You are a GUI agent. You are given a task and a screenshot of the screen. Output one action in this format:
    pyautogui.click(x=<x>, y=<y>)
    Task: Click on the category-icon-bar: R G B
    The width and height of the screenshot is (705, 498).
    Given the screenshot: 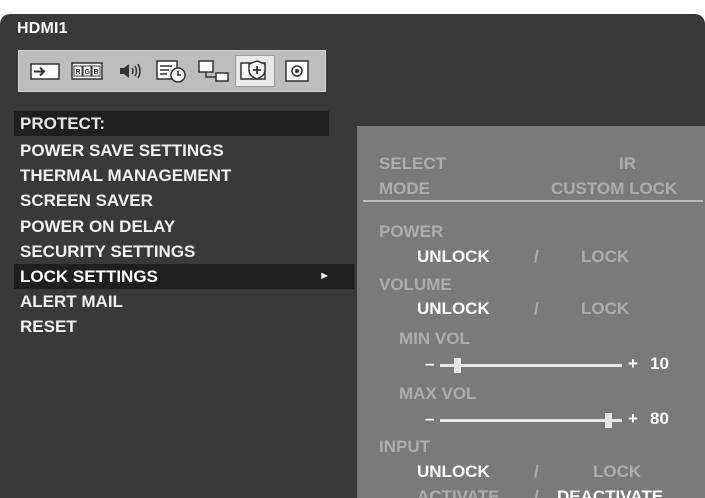 What is the action you would take?
    pyautogui.click(x=172, y=71)
    